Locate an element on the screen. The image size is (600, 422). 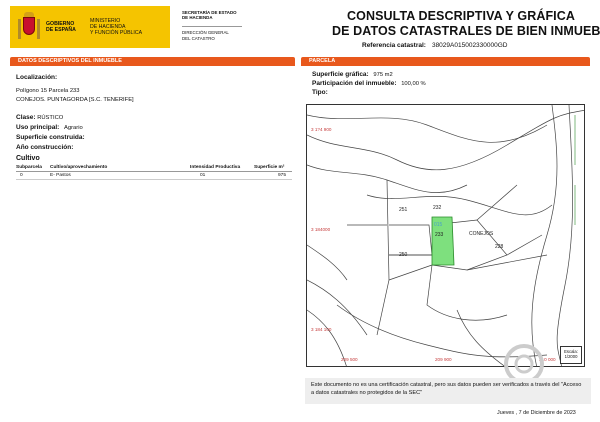
col-intensidad: Intensidad Productiva is located at coordinates (215, 167).